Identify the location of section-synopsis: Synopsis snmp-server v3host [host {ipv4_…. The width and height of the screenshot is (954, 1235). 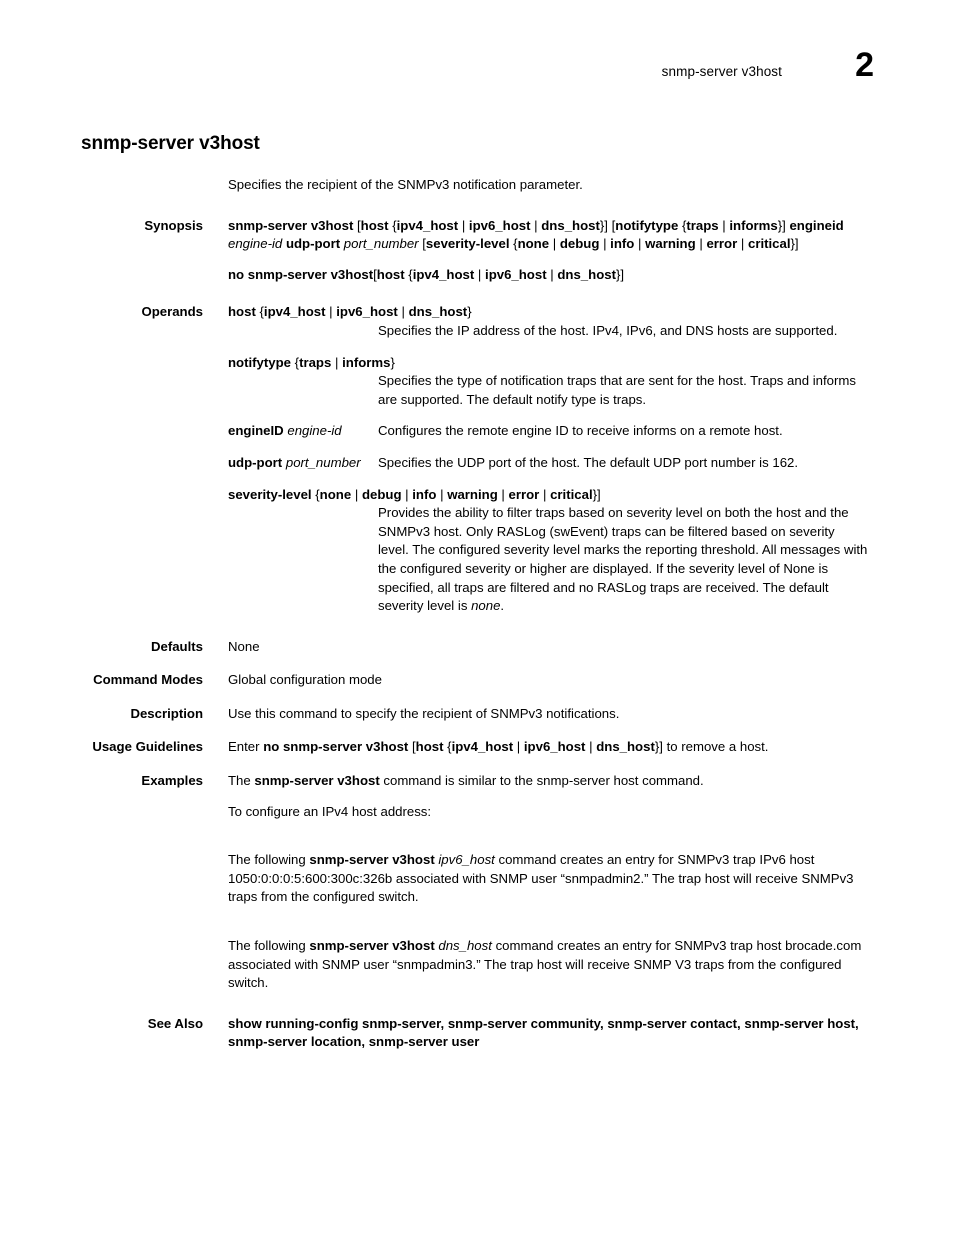
(477, 251).